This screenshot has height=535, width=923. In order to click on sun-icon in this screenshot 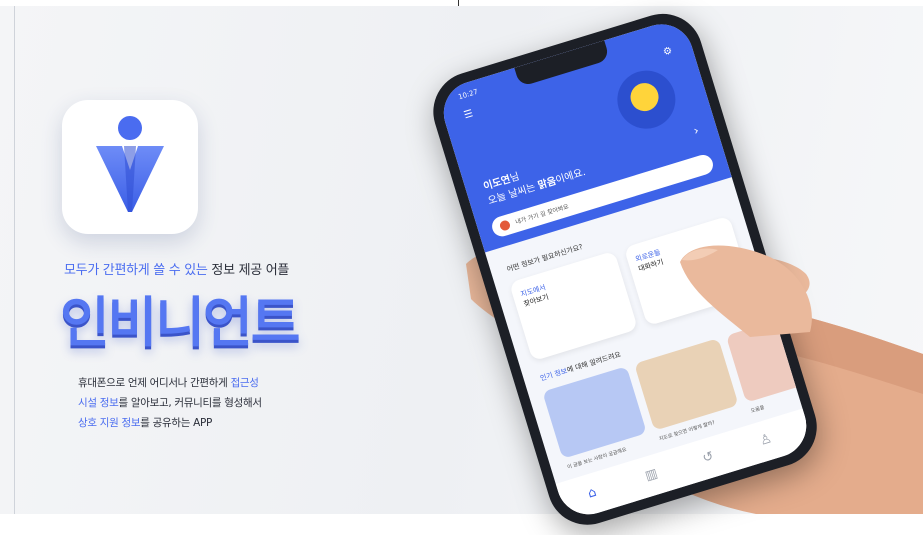, I will do `click(645, 97)`.